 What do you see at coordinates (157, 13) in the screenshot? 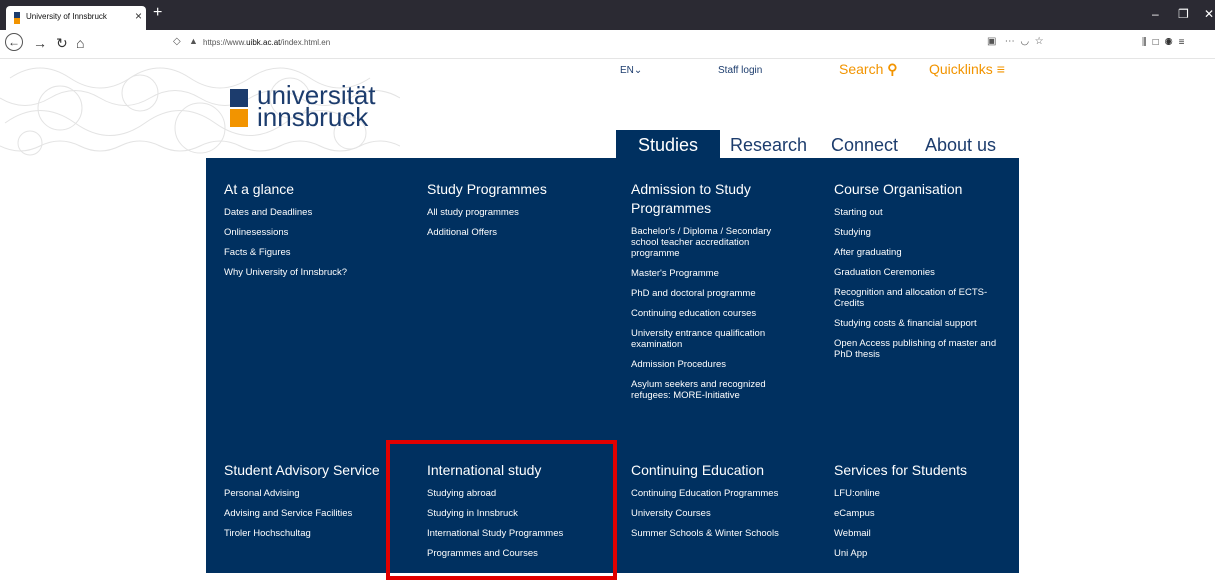
I see `new-tab-icon: +` at bounding box center [157, 13].